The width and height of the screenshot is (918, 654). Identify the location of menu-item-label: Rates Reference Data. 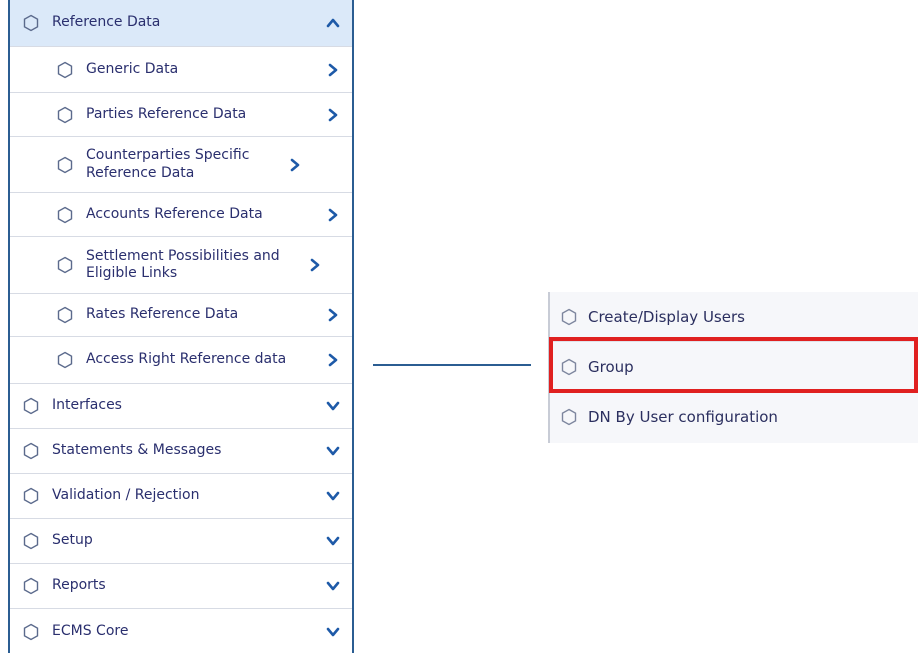
(162, 314).